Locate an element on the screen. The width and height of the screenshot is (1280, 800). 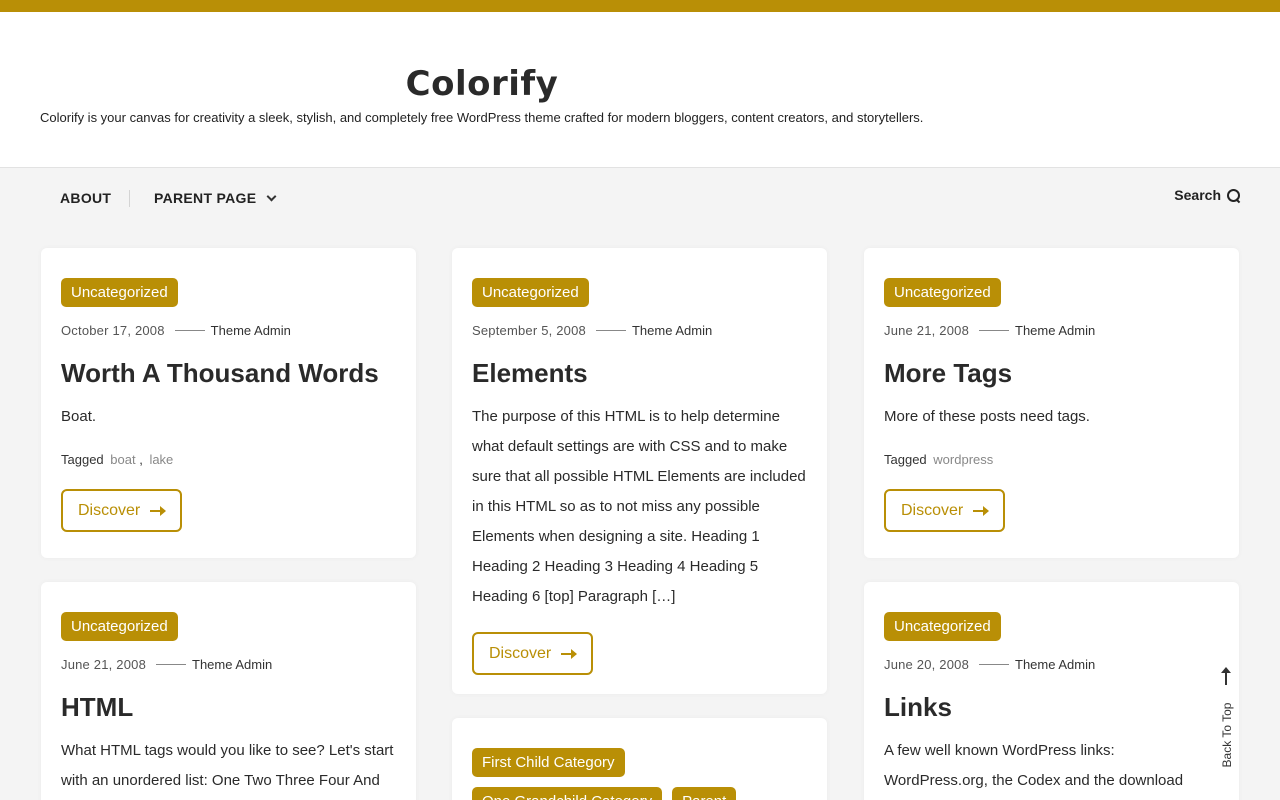
post-excerpt: More of these posts need tags. is located at coordinates (987, 416).